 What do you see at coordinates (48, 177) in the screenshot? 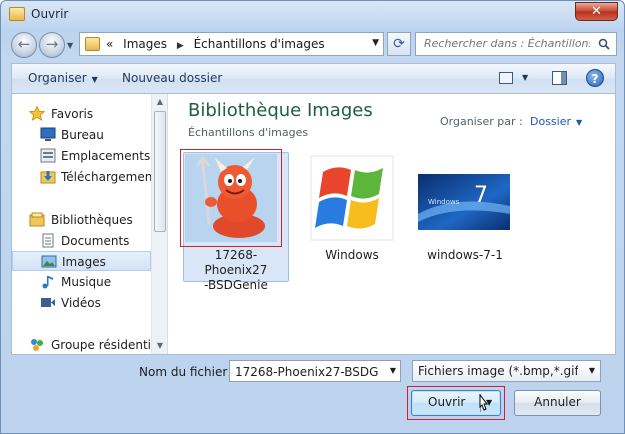
I see `downloads-icon` at bounding box center [48, 177].